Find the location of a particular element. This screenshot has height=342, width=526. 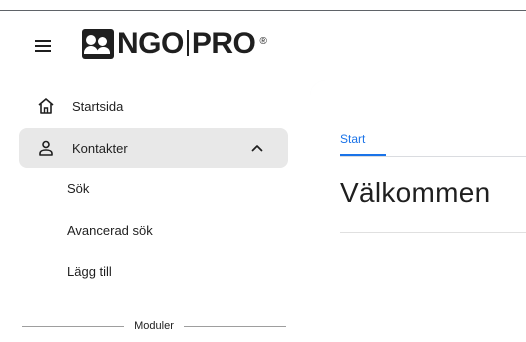

section-divider-label: Moduler is located at coordinates (154, 326).